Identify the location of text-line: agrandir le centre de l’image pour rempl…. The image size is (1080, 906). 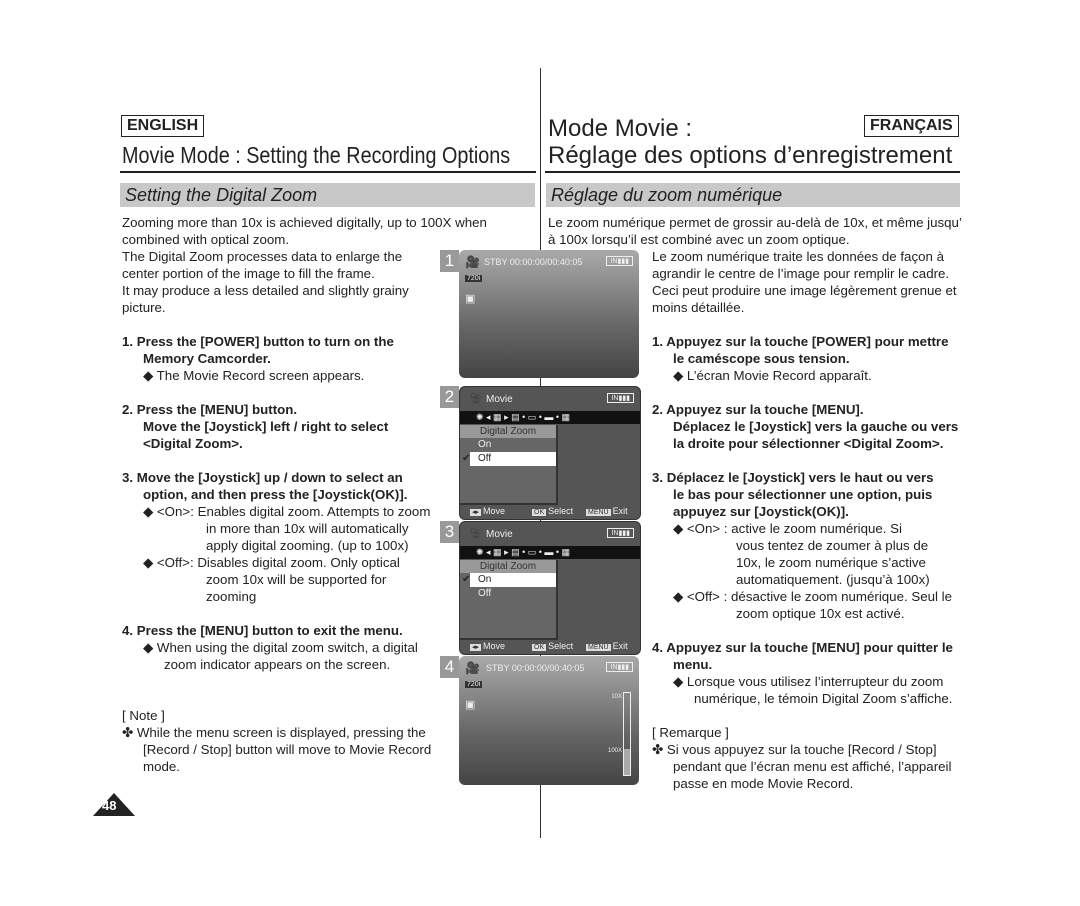
(801, 273).